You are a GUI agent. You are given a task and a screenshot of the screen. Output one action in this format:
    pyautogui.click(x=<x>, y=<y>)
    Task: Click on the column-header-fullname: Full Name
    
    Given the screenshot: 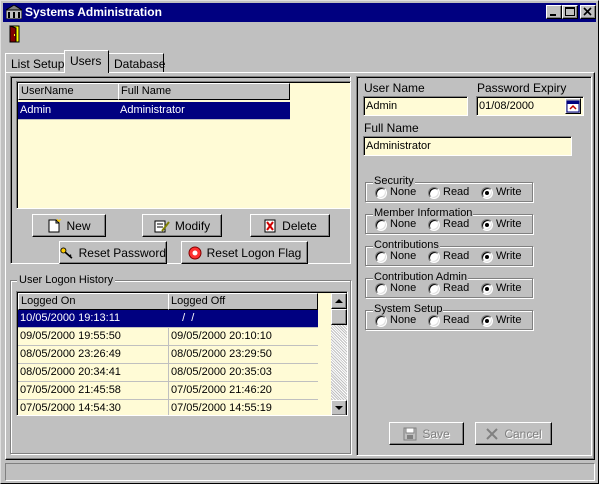 What is the action you would take?
    pyautogui.click(x=204, y=91)
    